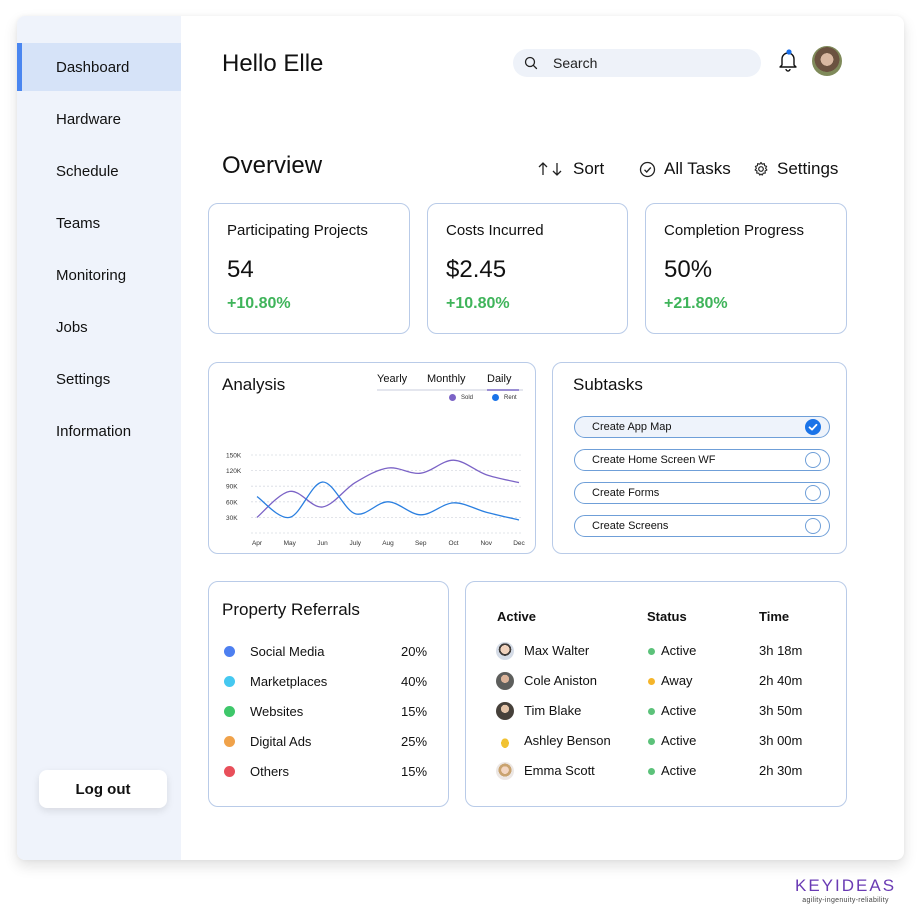 This screenshot has height=921, width=921. I want to click on search-input, so click(643, 63).